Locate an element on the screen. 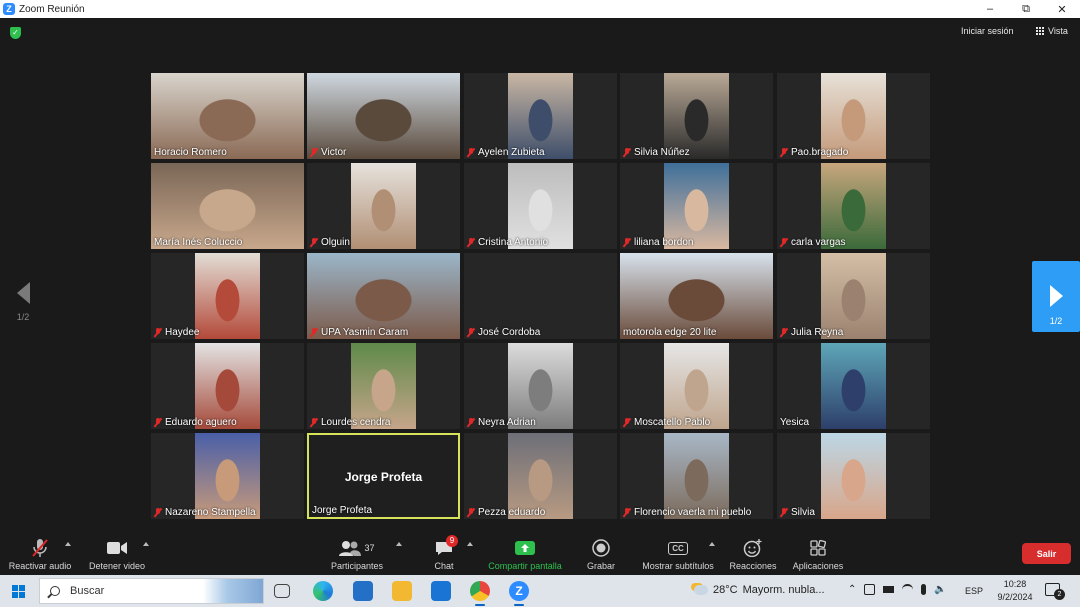  participant-tile: Jorge Profeta Jorge Profeta is located at coordinates (383, 476).